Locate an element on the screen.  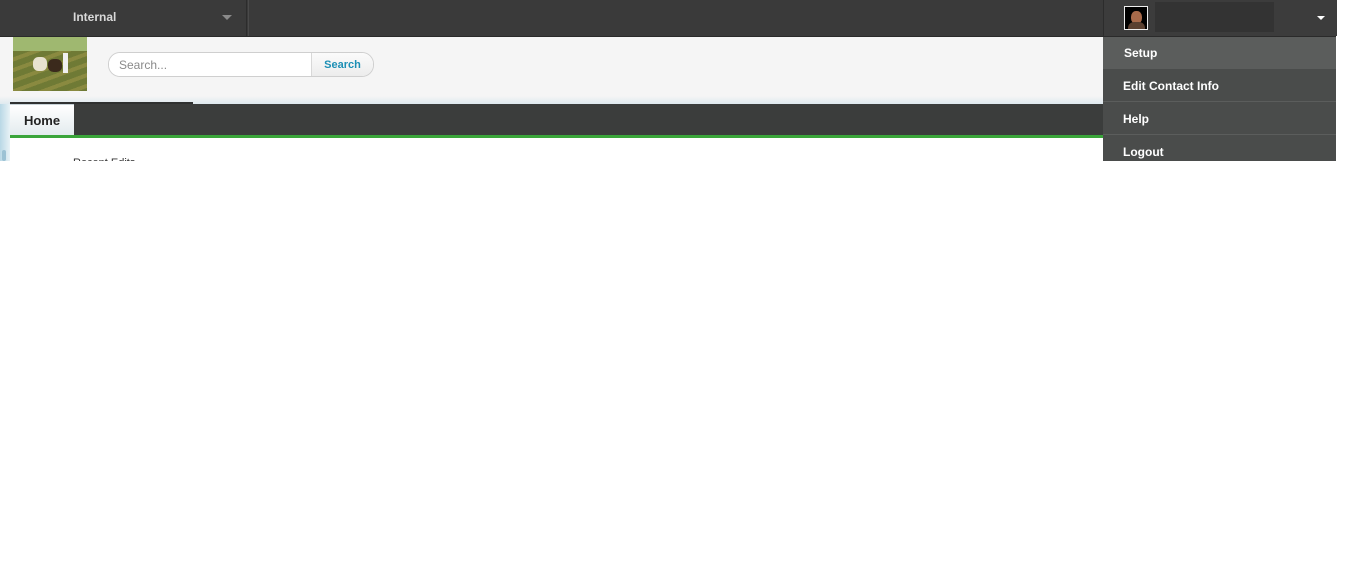
search-input is located at coordinates (209, 64).